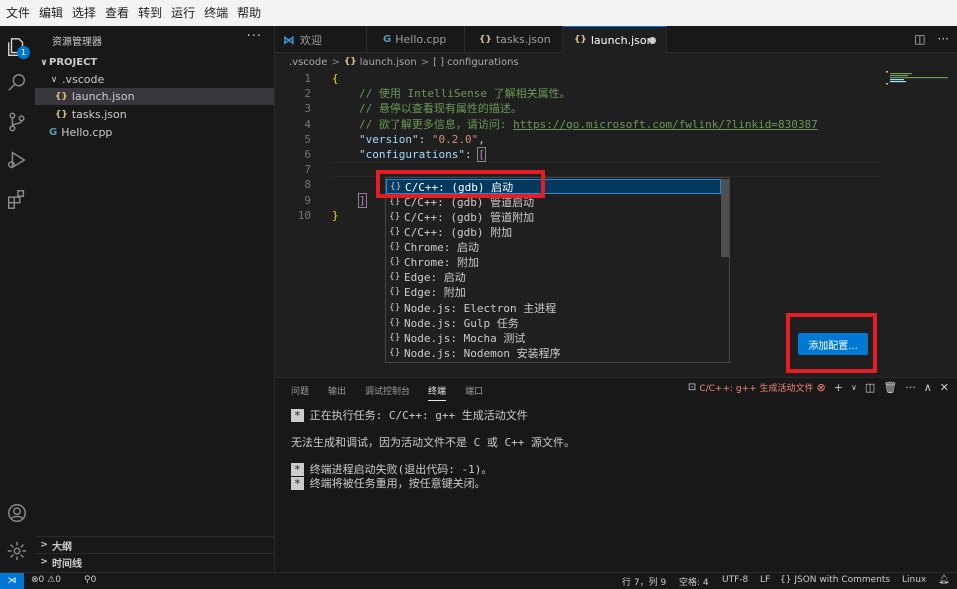 The width and height of the screenshot is (957, 589). What do you see at coordinates (694, 581) in the screenshot?
I see `indentation-status: 空格: 4` at bounding box center [694, 581].